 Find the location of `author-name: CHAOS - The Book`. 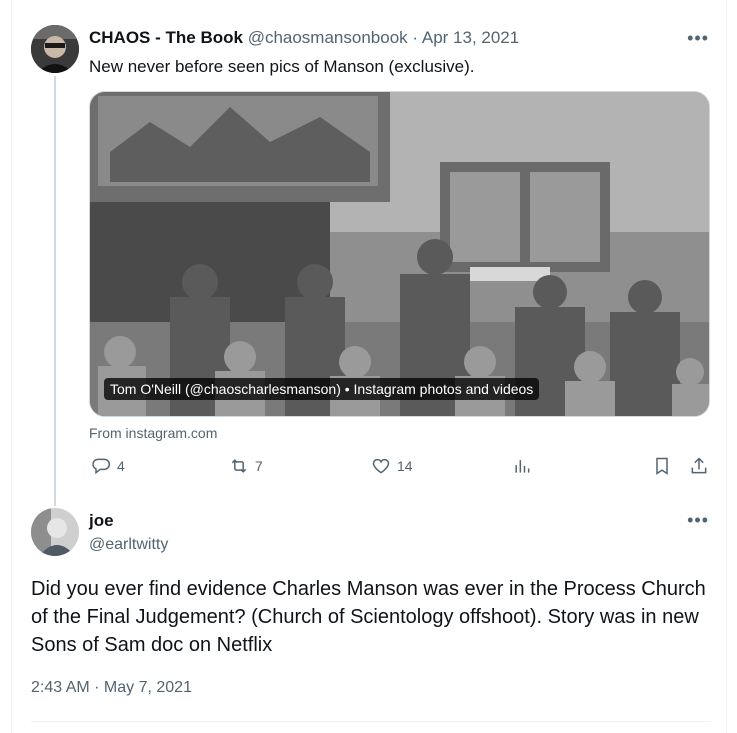

author-name: CHAOS - The Book is located at coordinates (166, 37).